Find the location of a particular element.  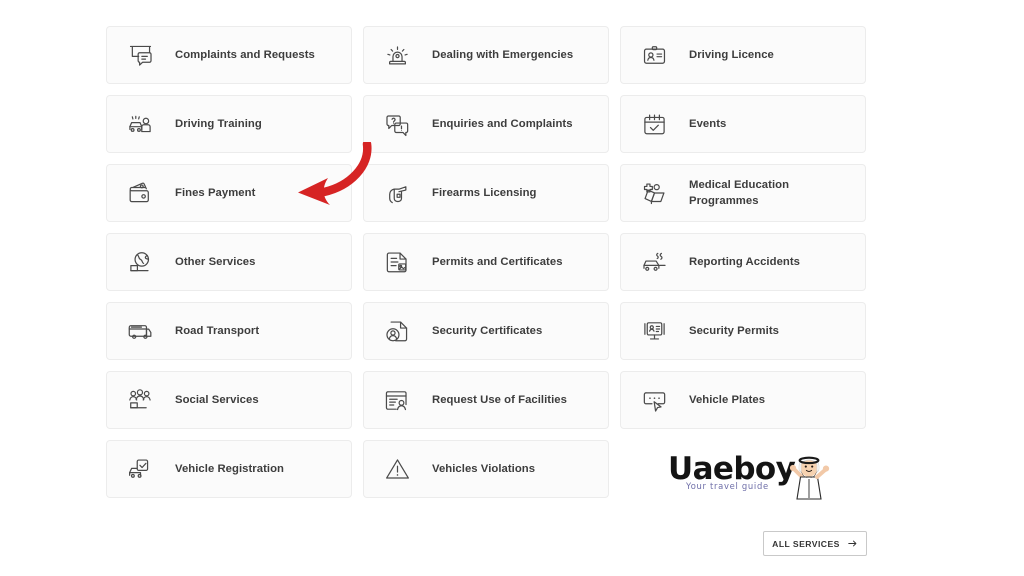

form-person-icon is located at coordinates (397, 400).